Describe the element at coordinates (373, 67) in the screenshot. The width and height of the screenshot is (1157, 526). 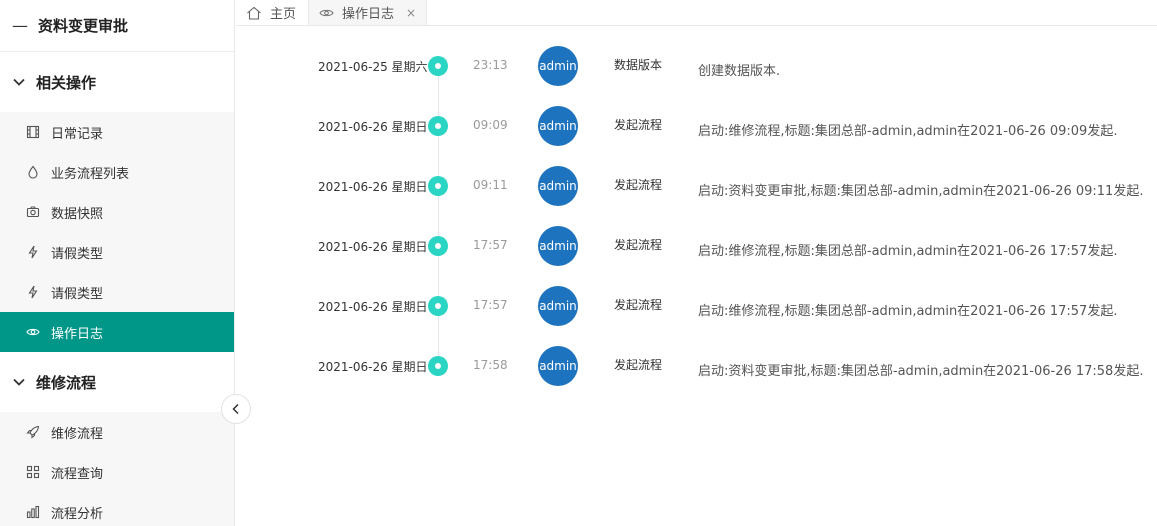
I see `log-date: 2021-06-25 星期六` at that location.